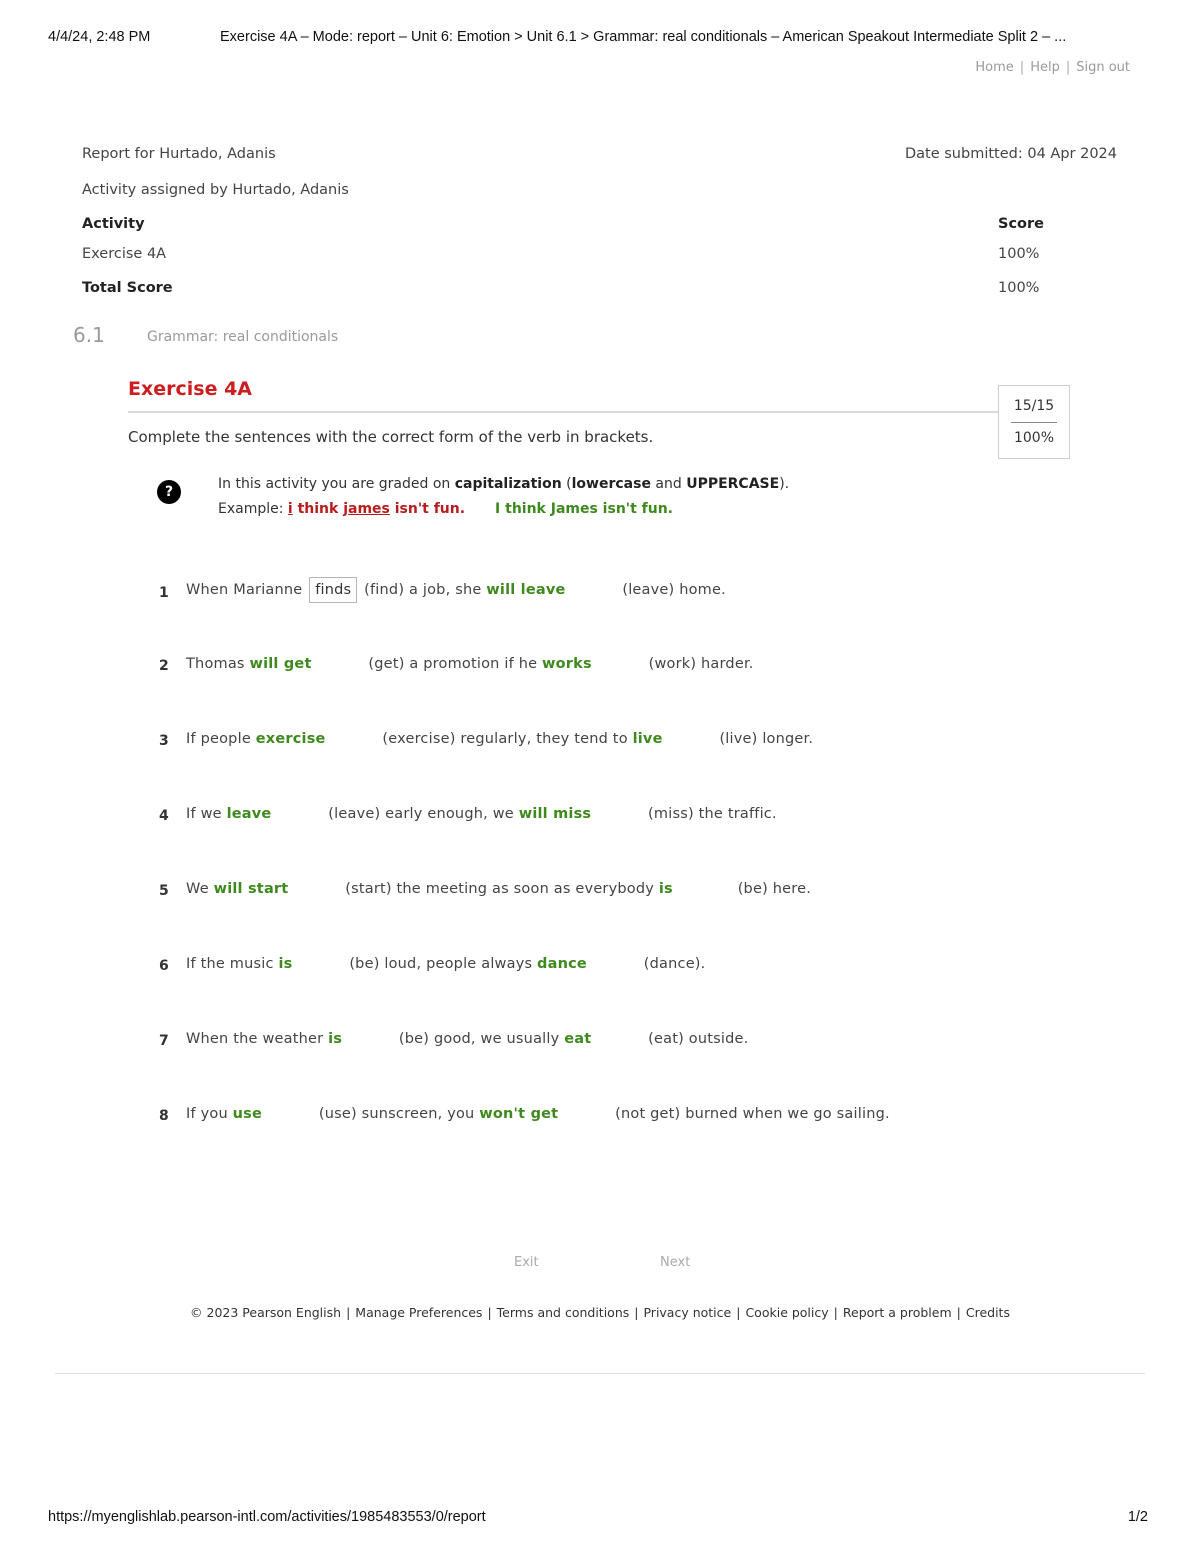 The image size is (1200, 1553). Describe the element at coordinates (427, 509) in the screenshot. I see `example-wrong-text: isn't fun.` at that location.